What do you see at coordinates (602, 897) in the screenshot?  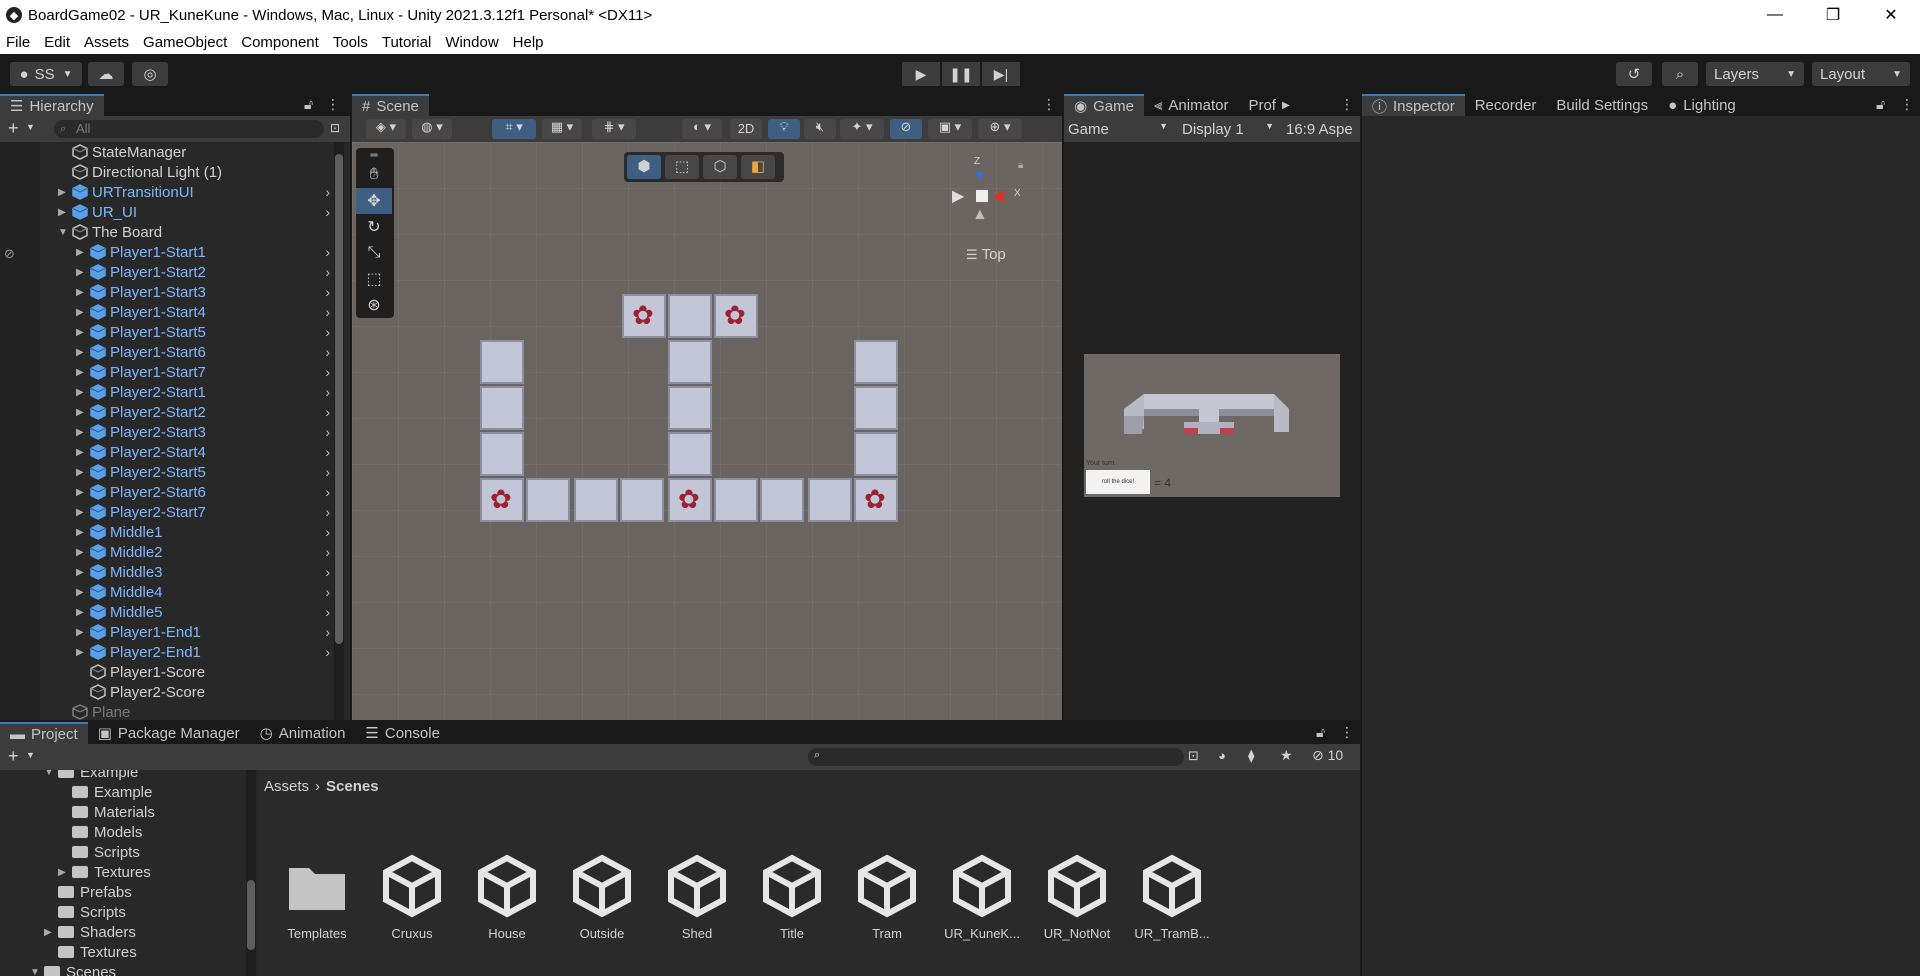 I see `asset-scene: Outside` at bounding box center [602, 897].